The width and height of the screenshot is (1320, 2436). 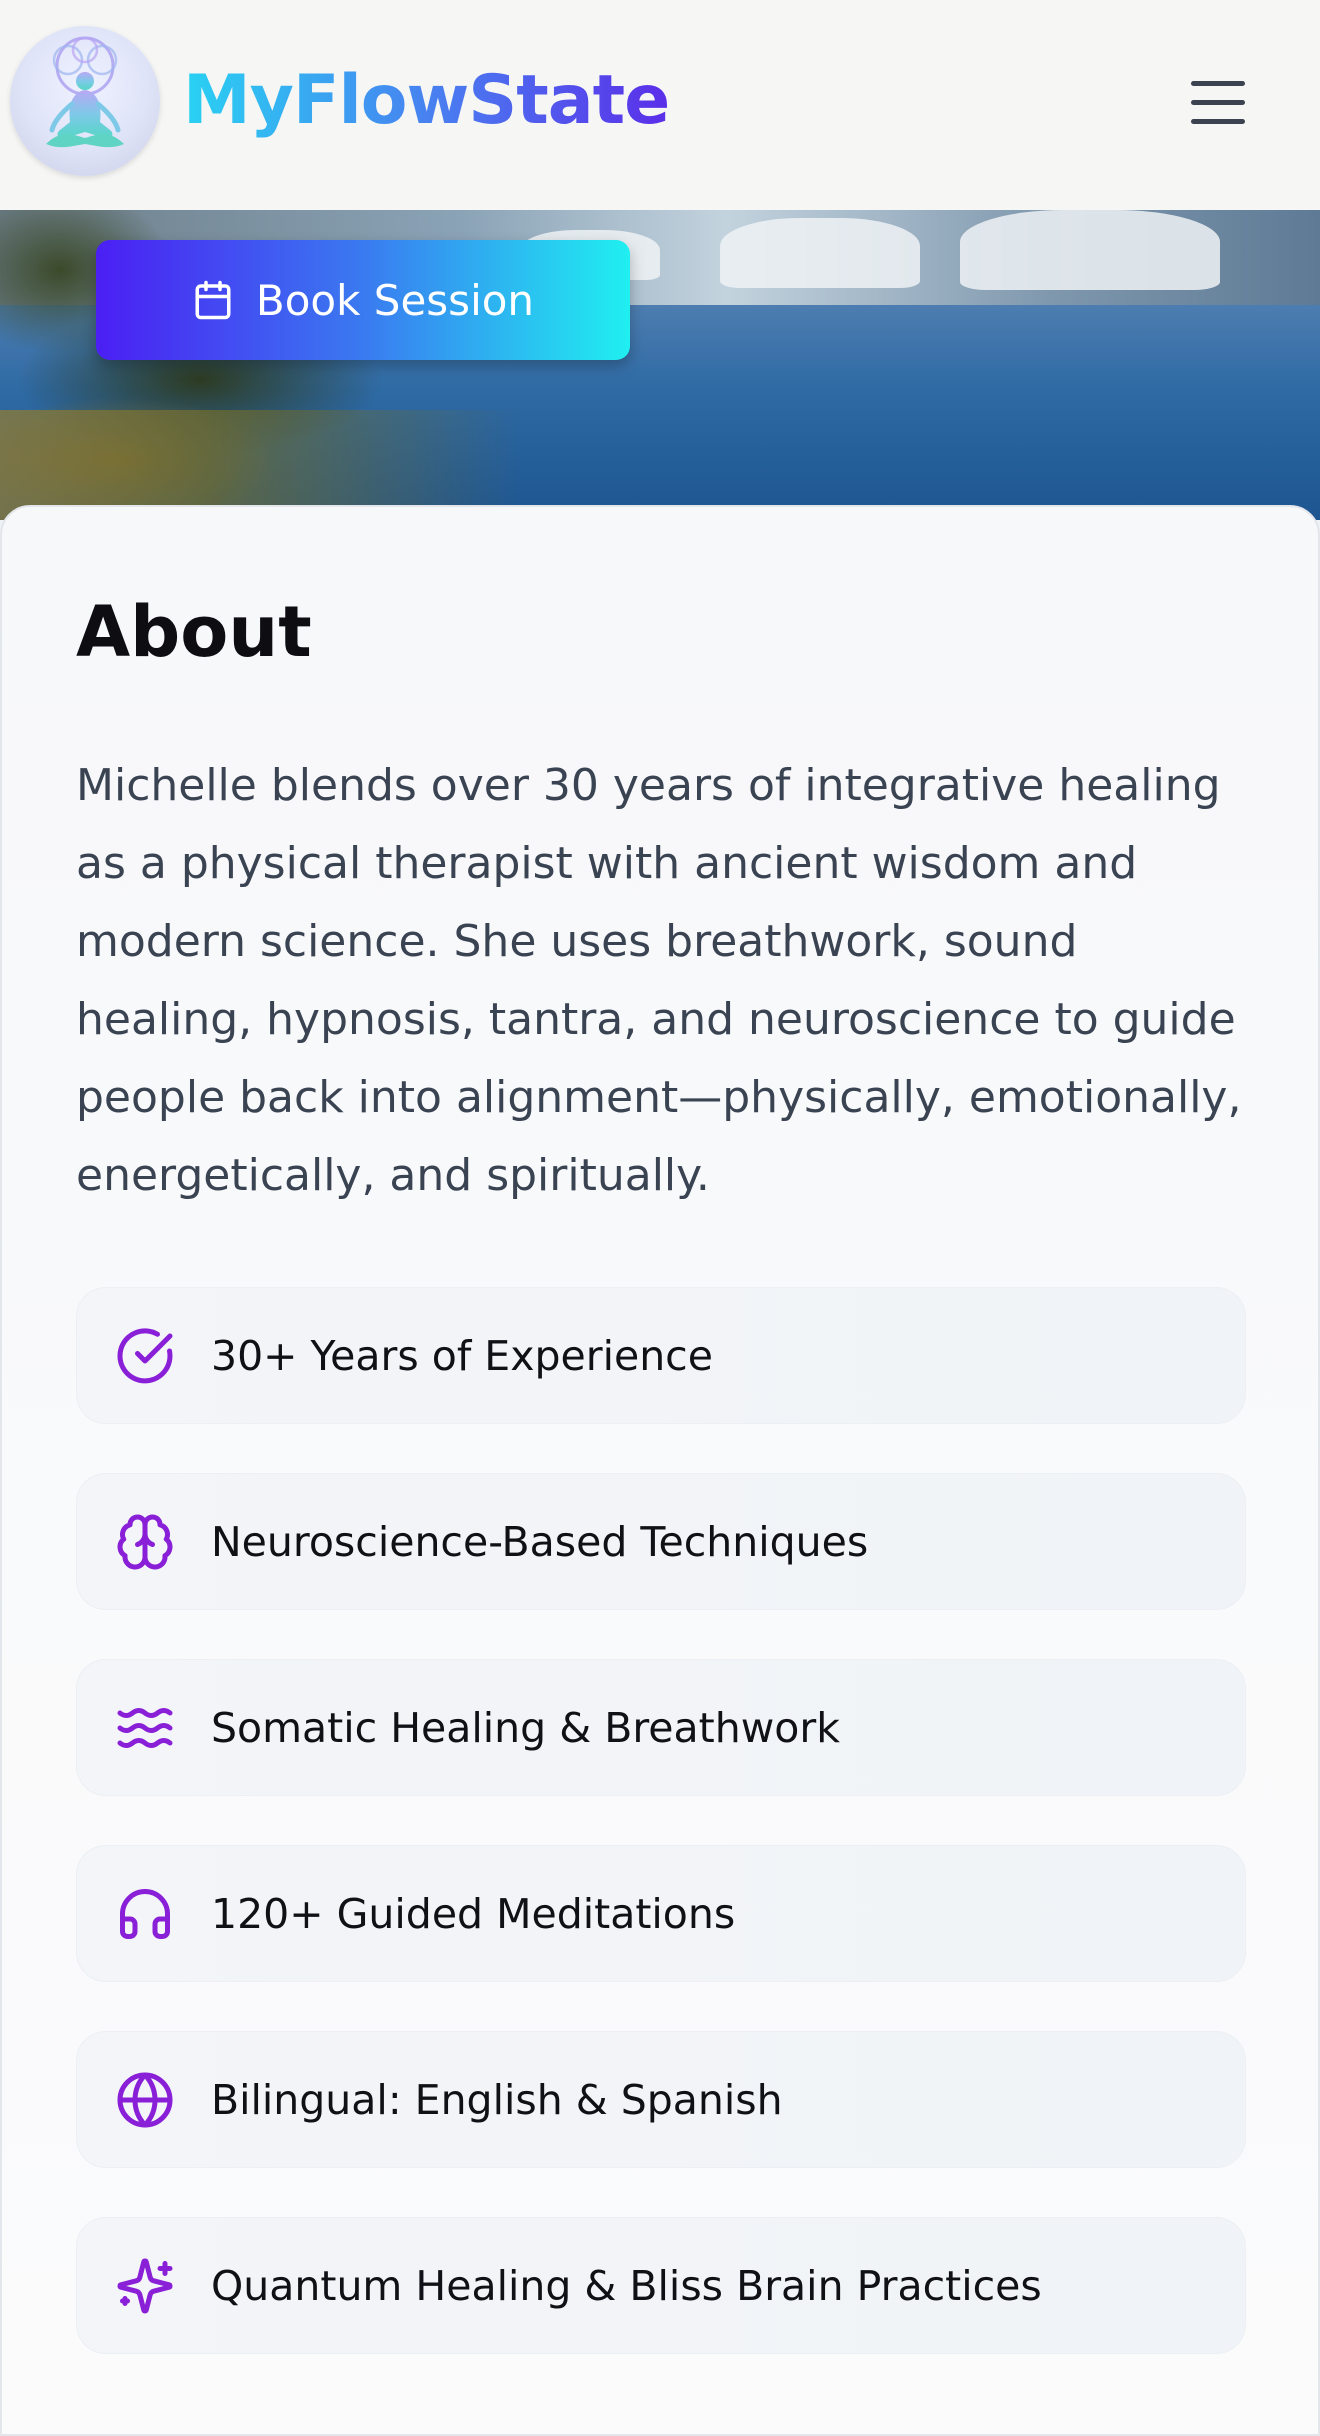 What do you see at coordinates (462, 1355) in the screenshot?
I see `feature-label: 30+ Years of Experience` at bounding box center [462, 1355].